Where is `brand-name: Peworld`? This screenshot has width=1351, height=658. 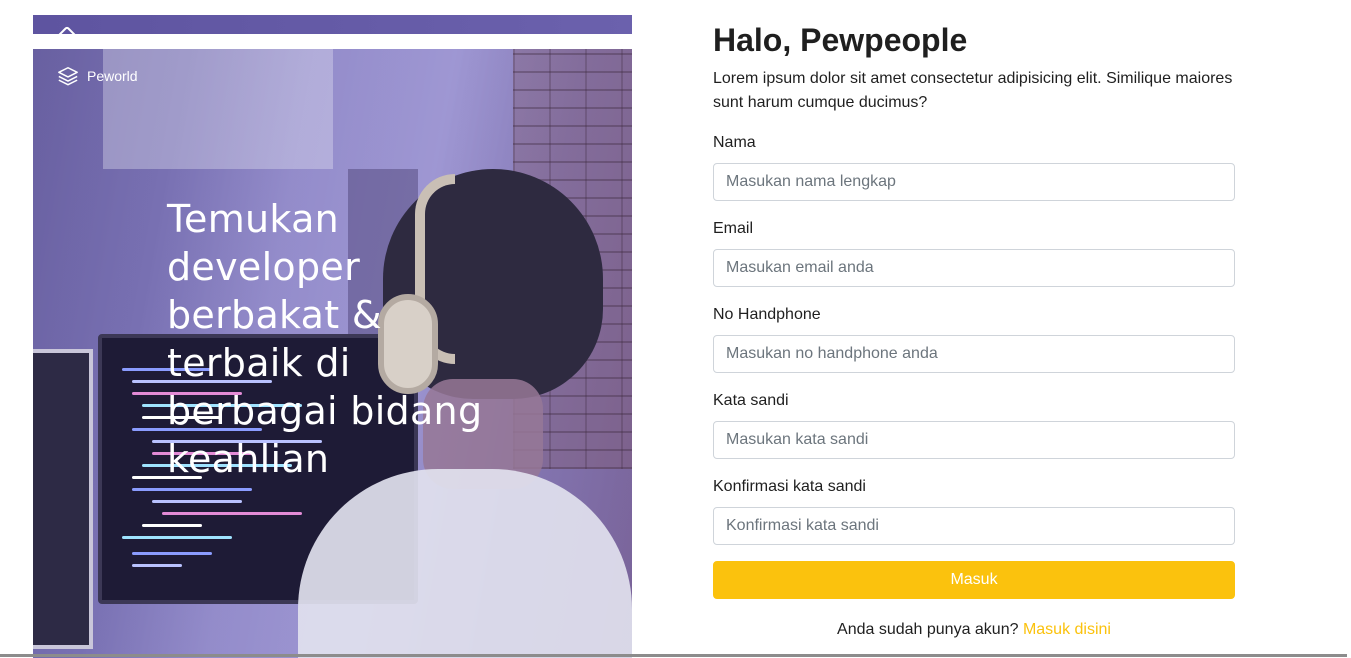
brand-name: Peworld is located at coordinates (112, 76).